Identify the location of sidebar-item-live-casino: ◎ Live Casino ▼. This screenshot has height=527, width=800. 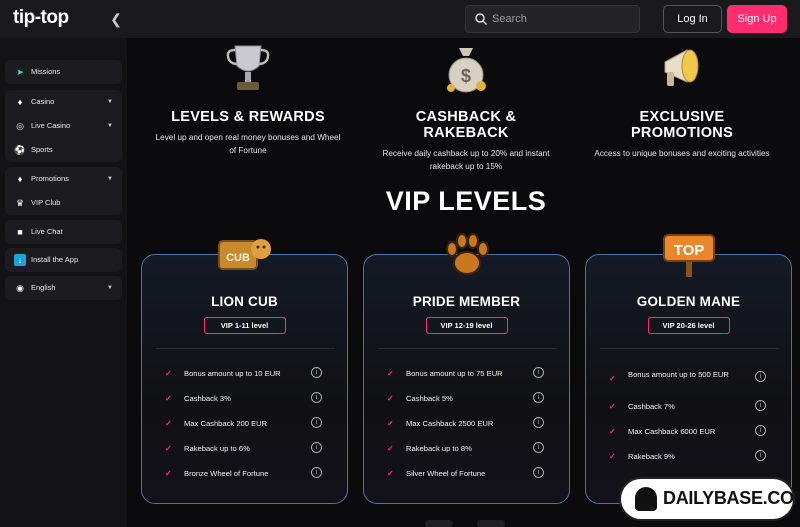
(63, 126).